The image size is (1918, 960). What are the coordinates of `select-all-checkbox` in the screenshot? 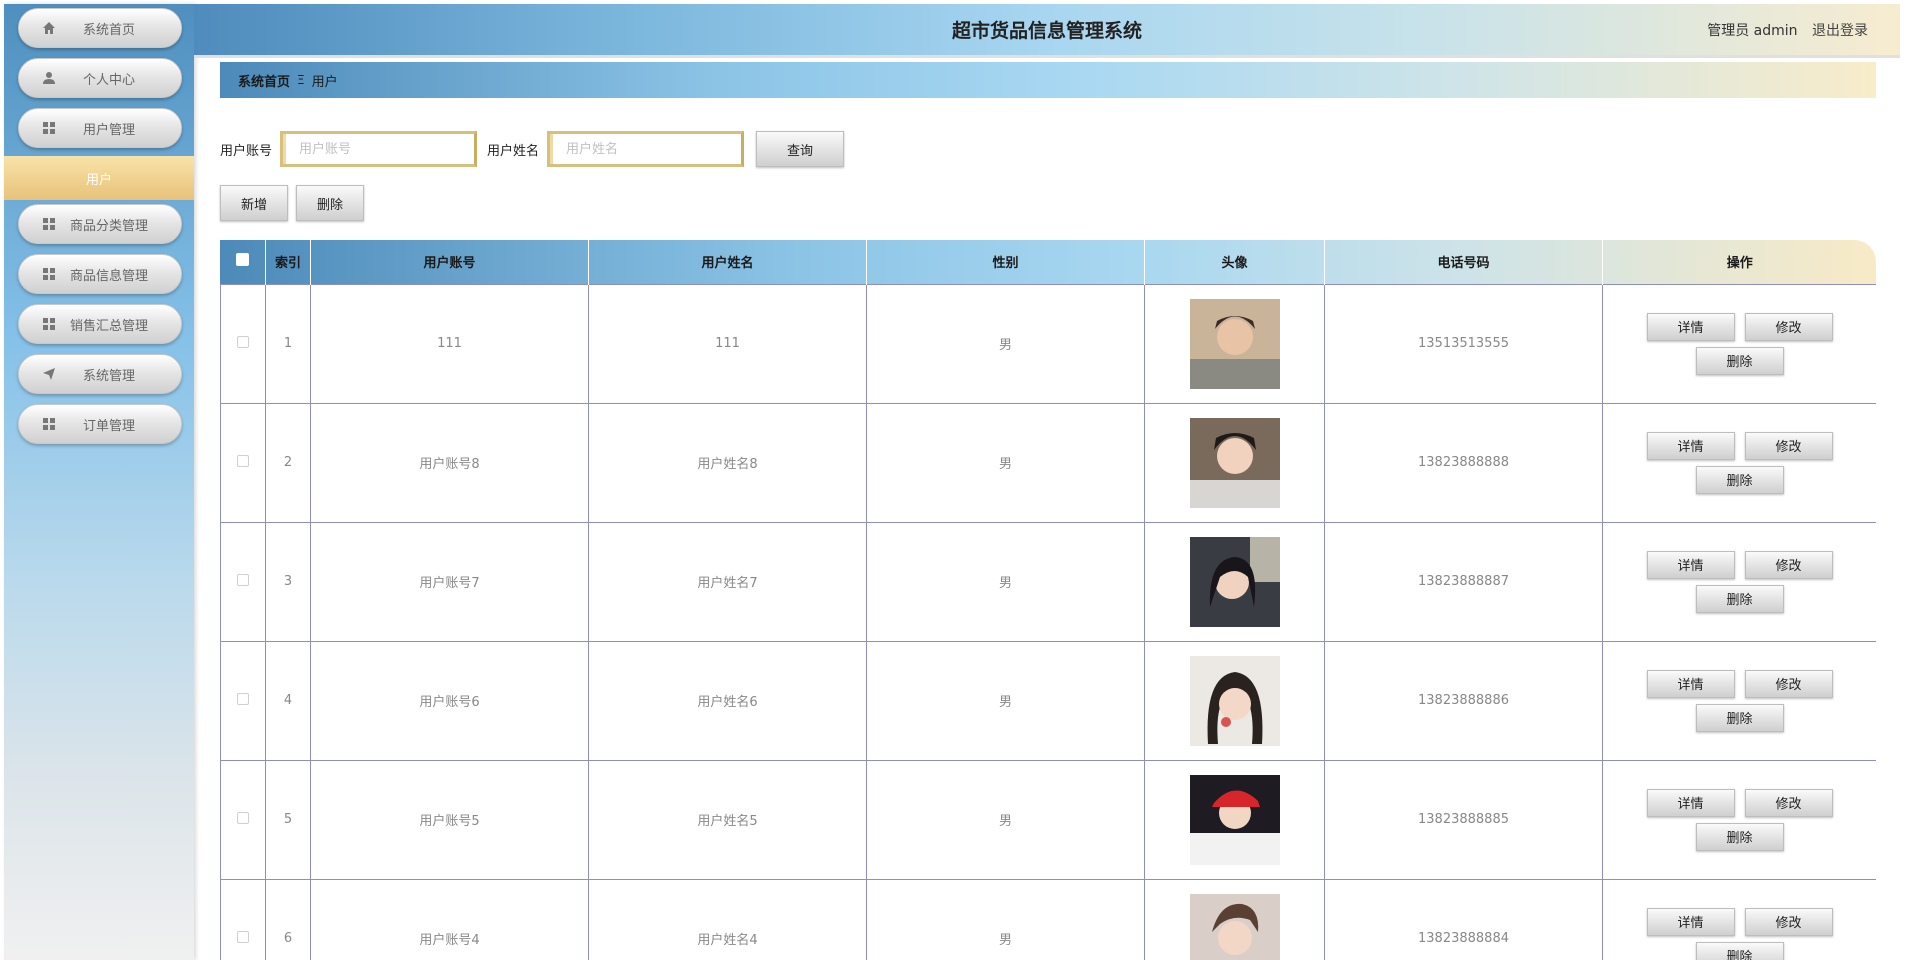 It's located at (243, 260).